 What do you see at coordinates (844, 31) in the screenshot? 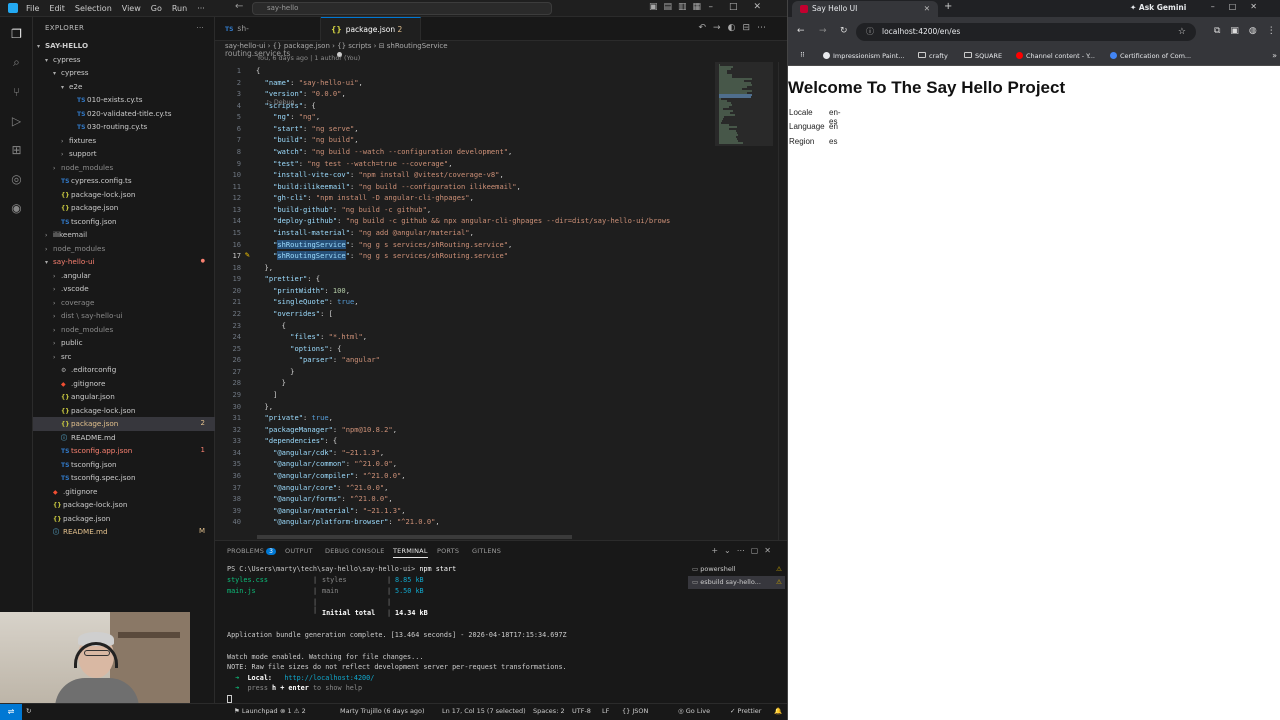
I see `reload-icon: ↻` at bounding box center [844, 31].